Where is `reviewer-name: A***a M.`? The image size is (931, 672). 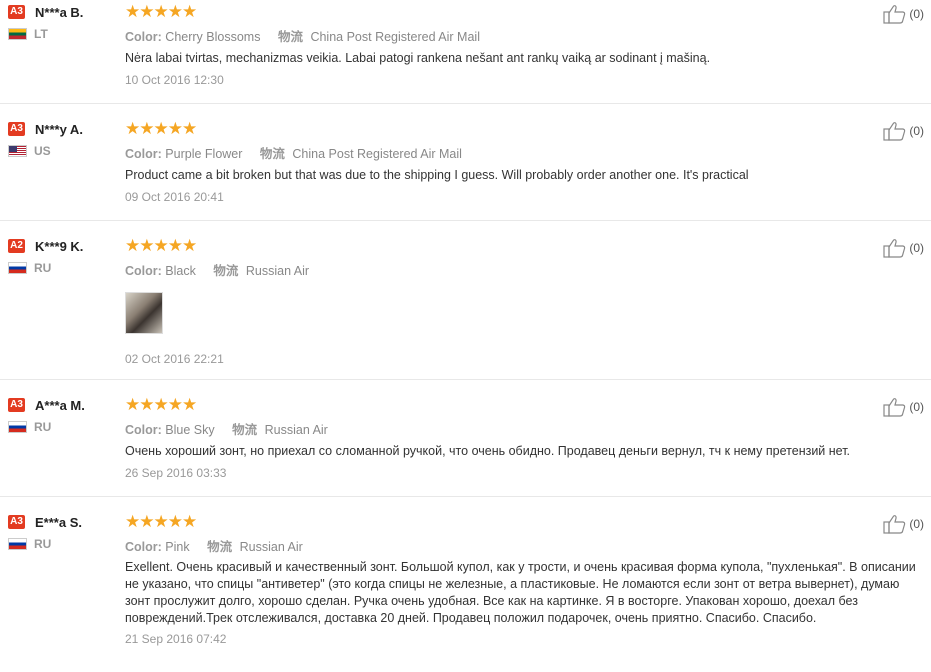
reviewer-name: A***a M. is located at coordinates (60, 405).